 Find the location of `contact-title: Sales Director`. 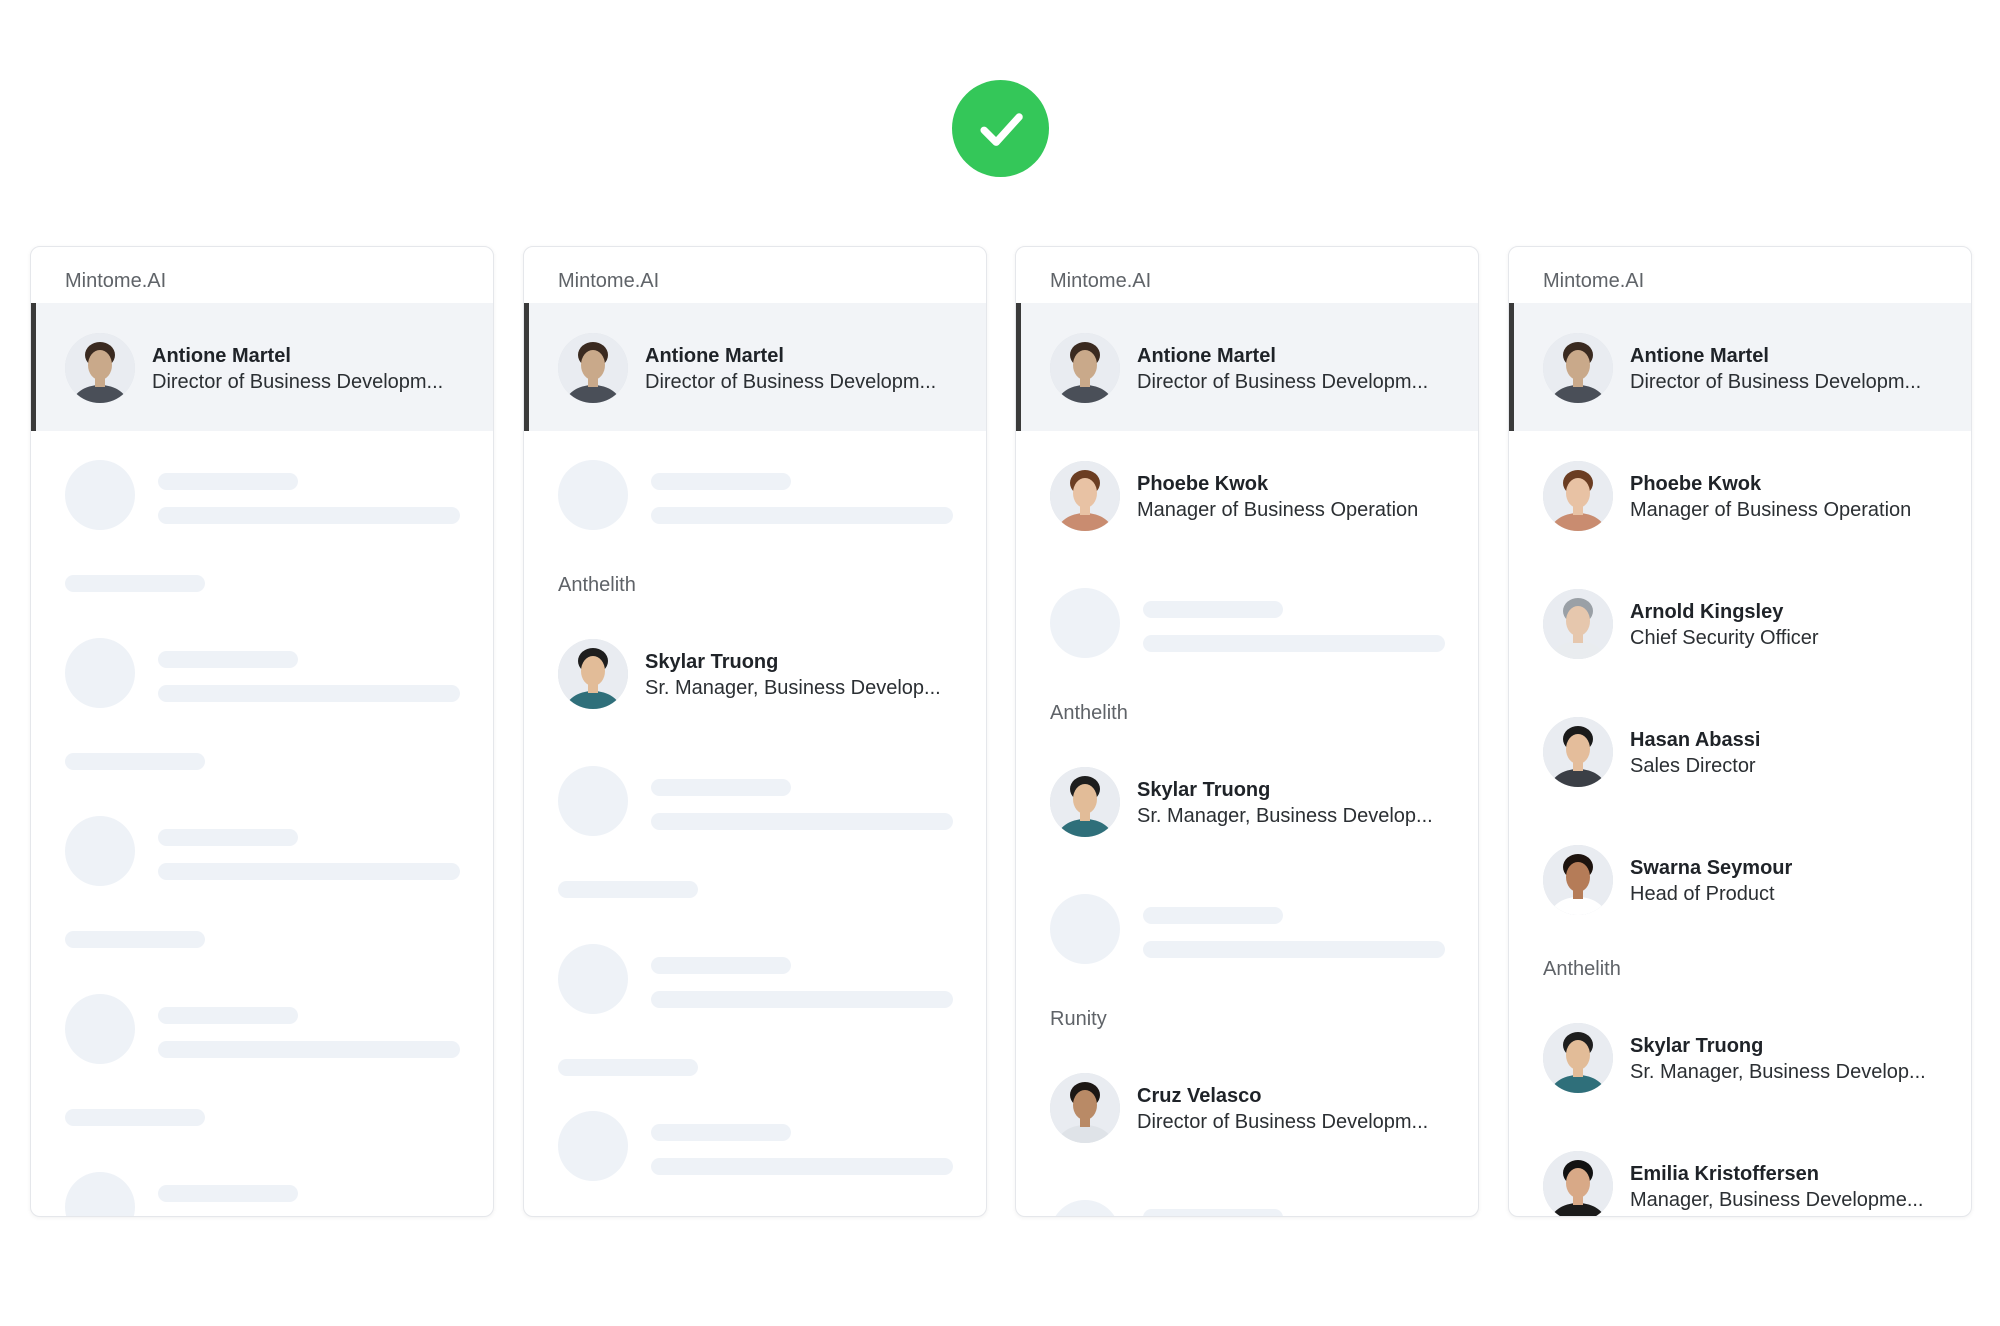

contact-title: Sales Director is located at coordinates (1693, 766).